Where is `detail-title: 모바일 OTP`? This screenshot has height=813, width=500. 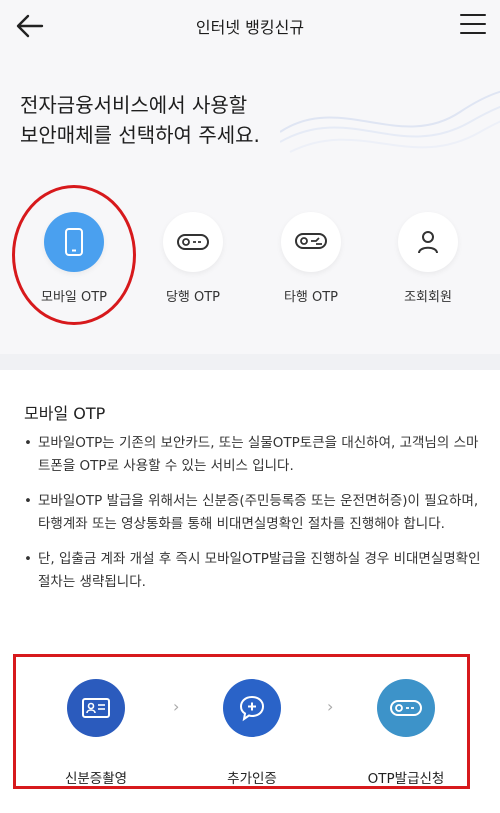 detail-title: 모바일 OTP is located at coordinates (65, 413).